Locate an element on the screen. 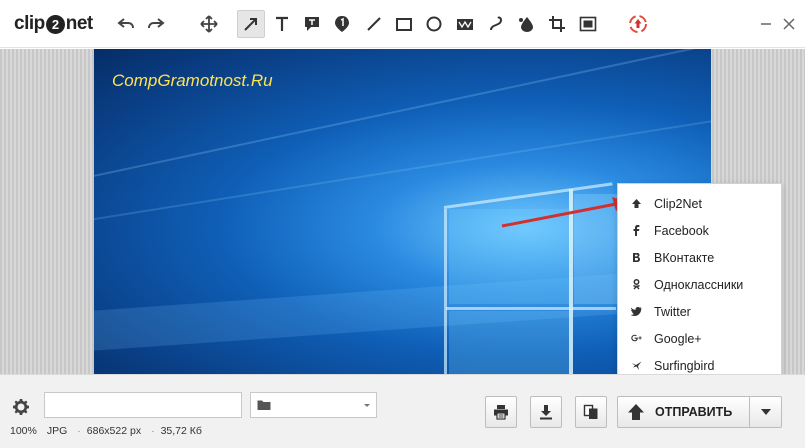 This screenshot has width=805, height=448. menu-item-label: ВКонтакте is located at coordinates (684, 257).